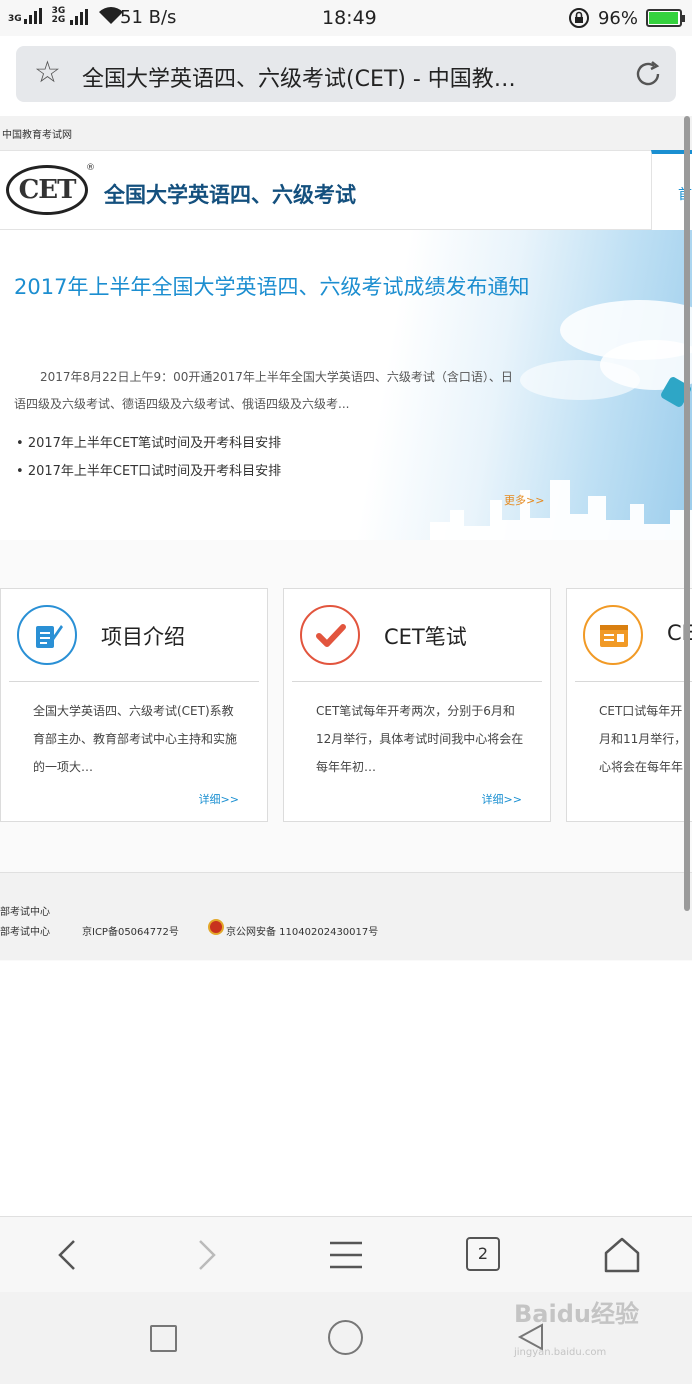 The height and width of the screenshot is (1384, 692). Describe the element at coordinates (47, 635) in the screenshot. I see `document-edit-icon` at that location.